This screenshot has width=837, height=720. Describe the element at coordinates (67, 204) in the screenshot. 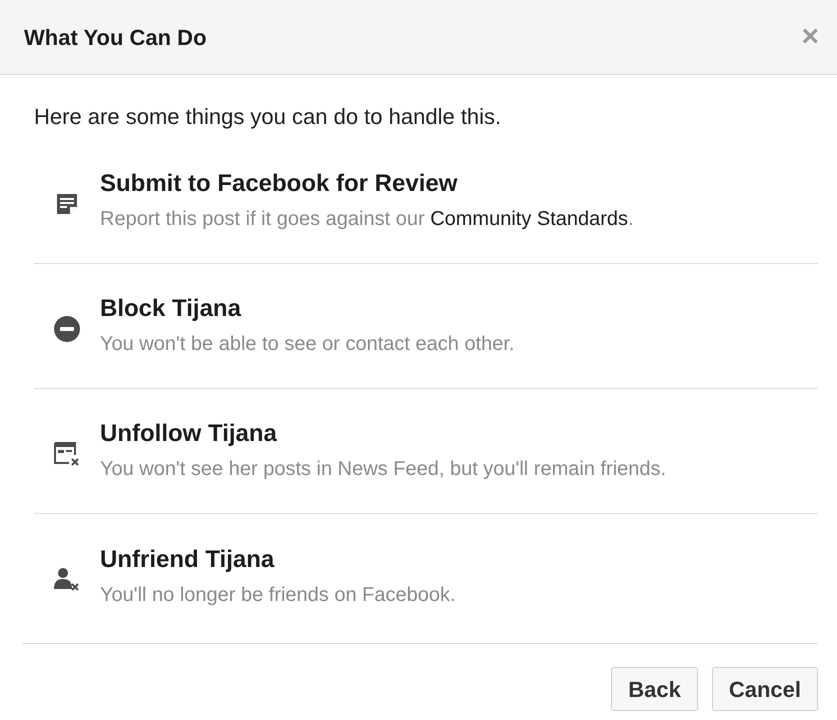

I see `report-icon` at that location.